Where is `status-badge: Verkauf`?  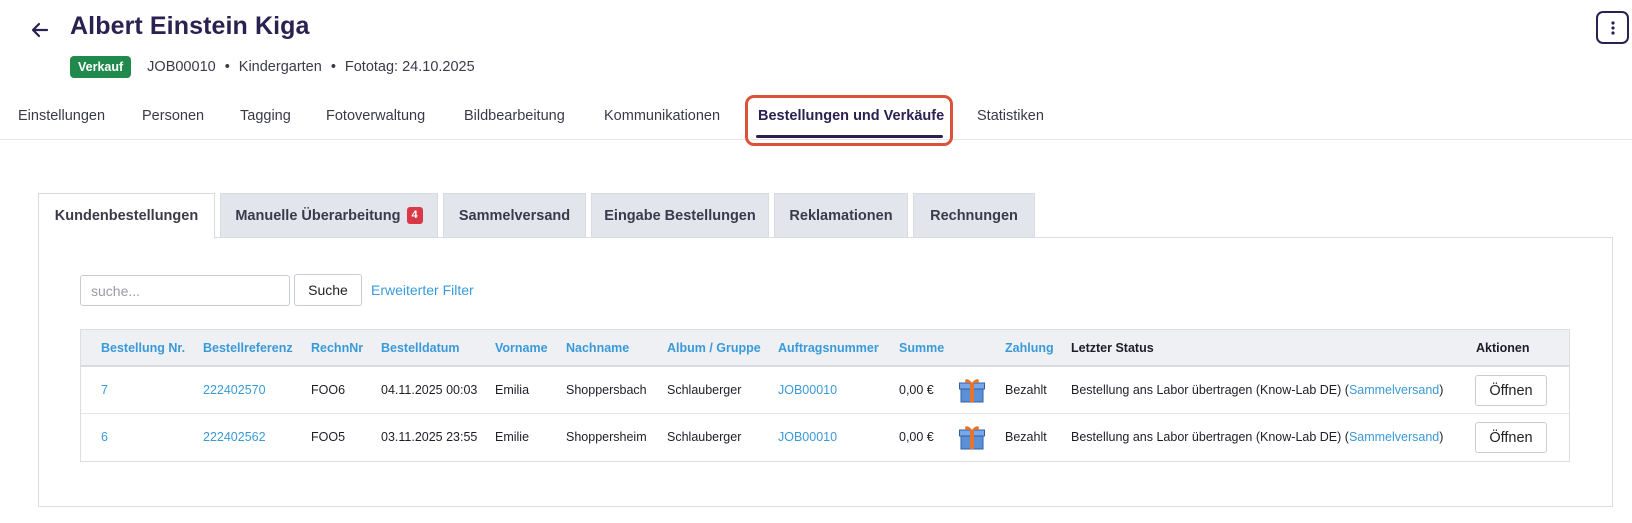 status-badge: Verkauf is located at coordinates (101, 67).